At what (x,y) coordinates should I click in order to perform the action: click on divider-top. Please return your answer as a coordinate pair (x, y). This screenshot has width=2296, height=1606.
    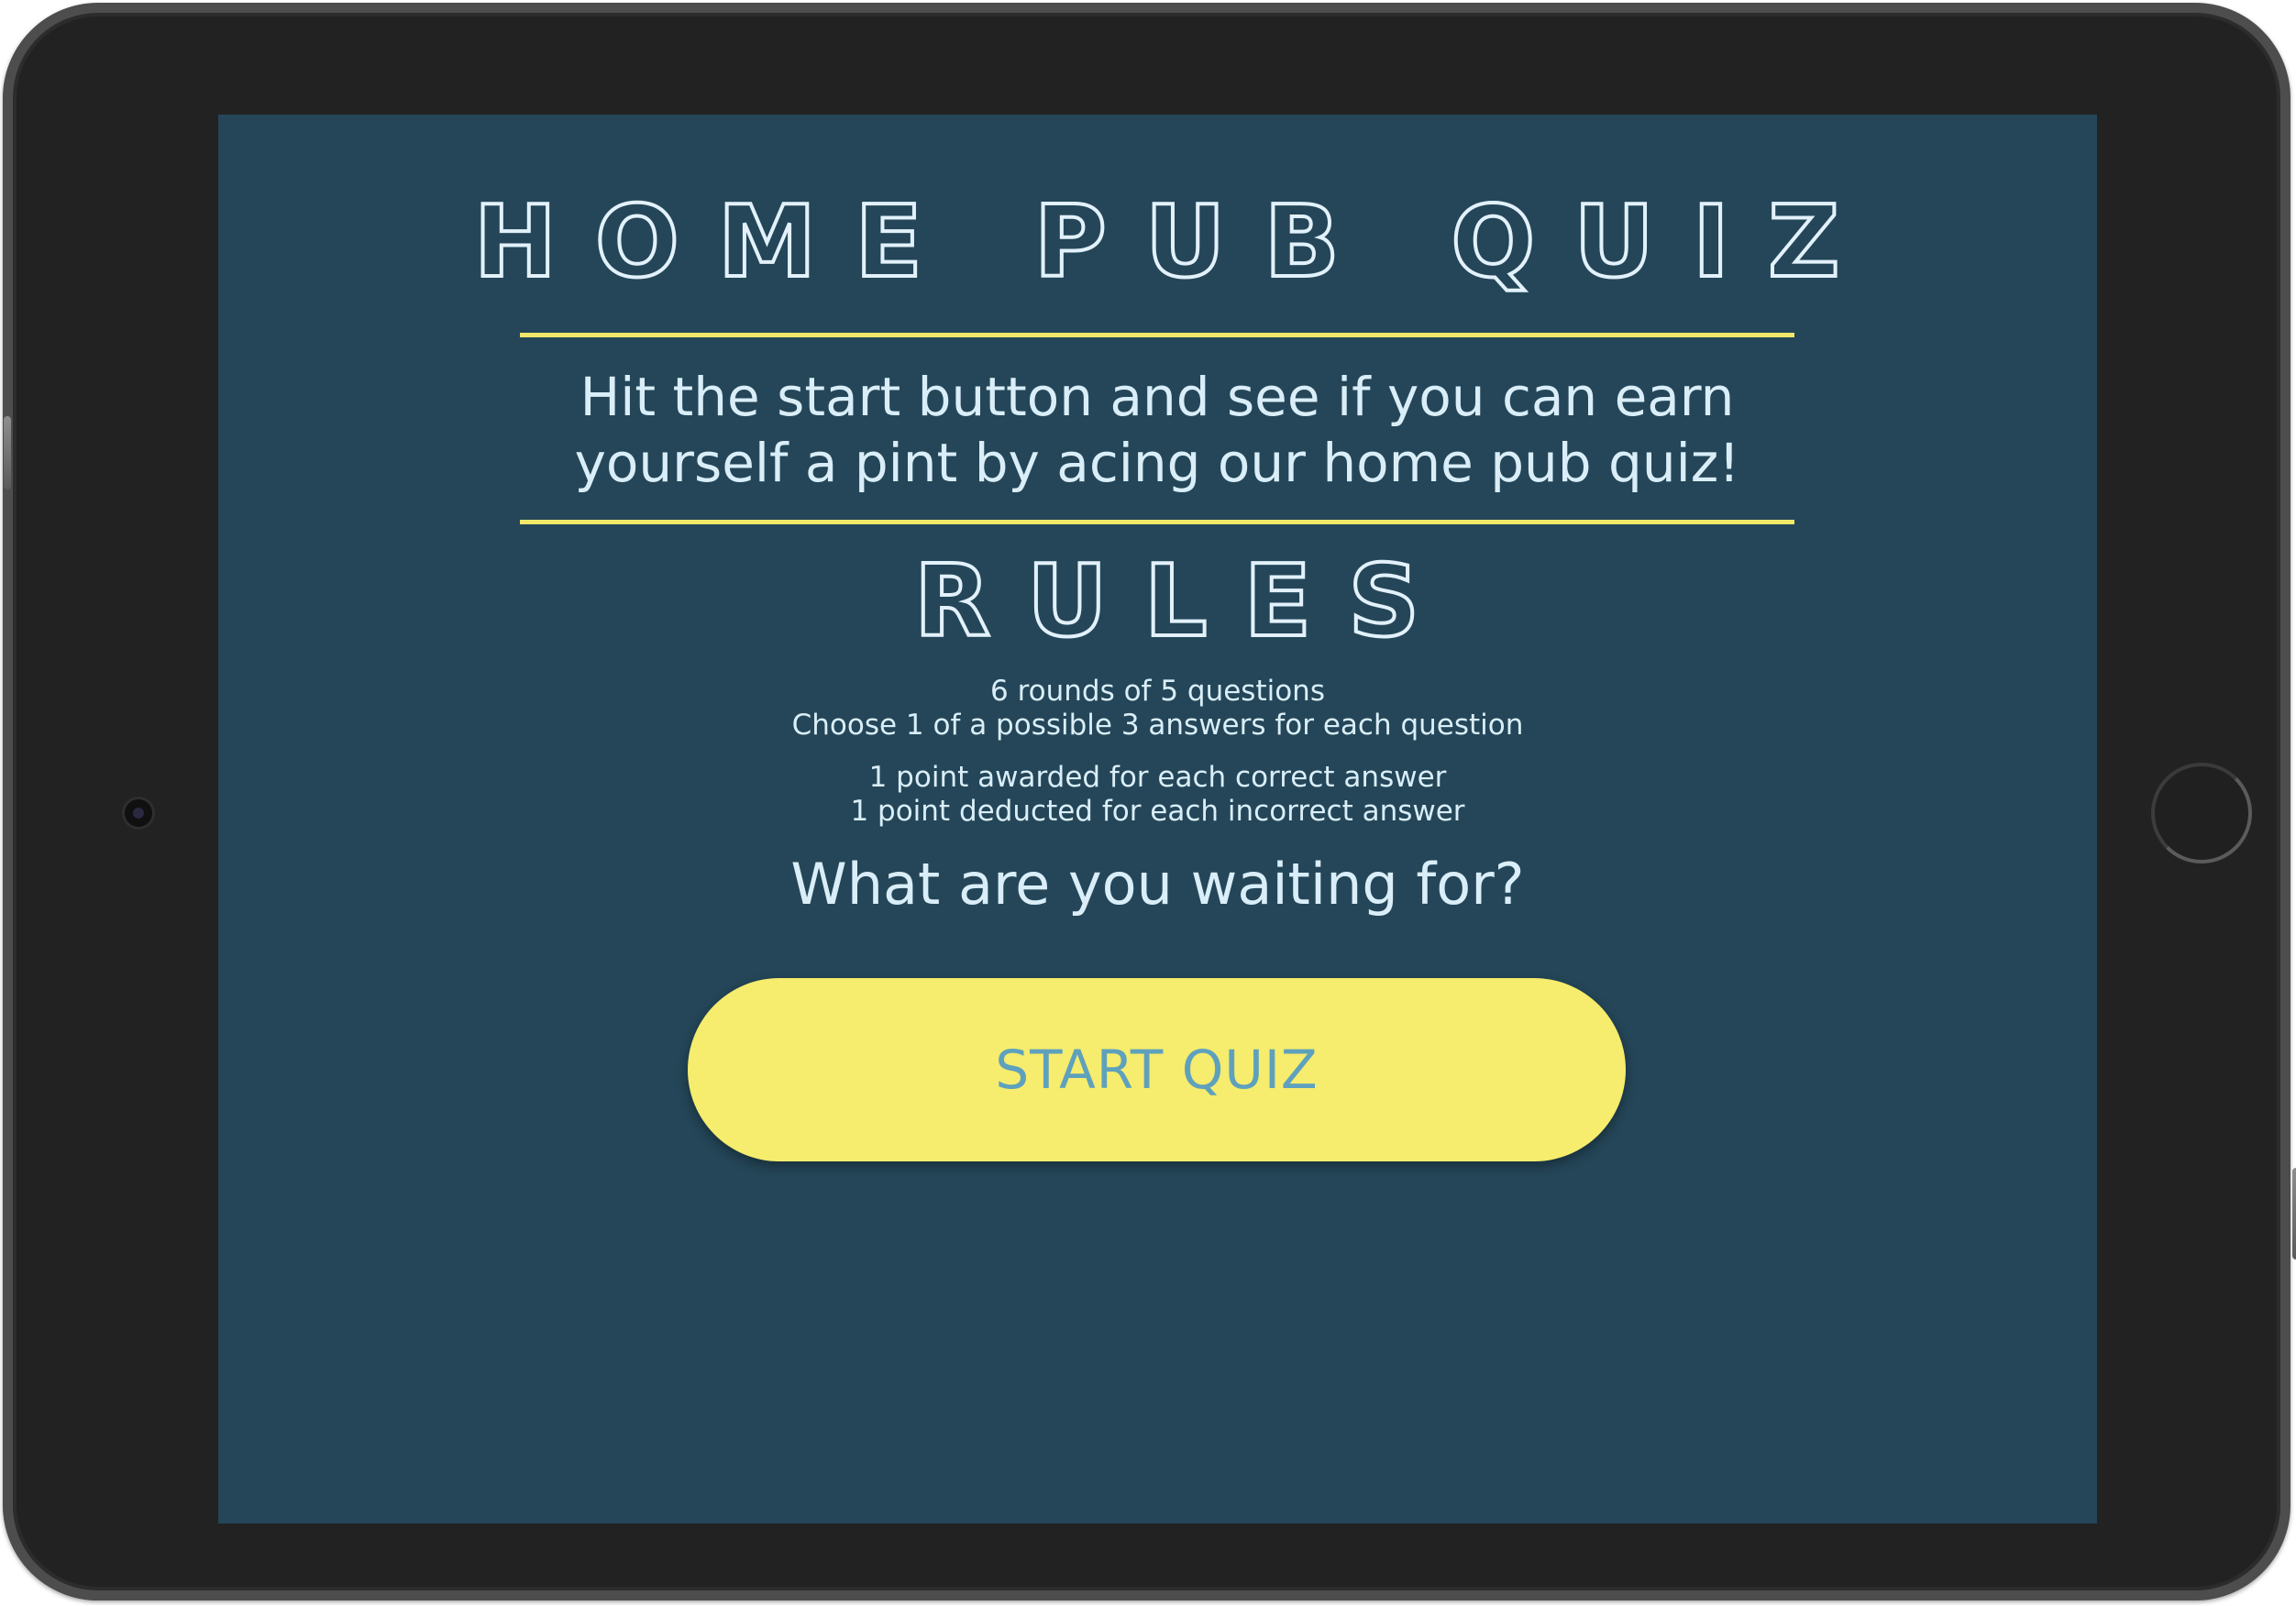
    Looking at the image, I should click on (1157, 335).